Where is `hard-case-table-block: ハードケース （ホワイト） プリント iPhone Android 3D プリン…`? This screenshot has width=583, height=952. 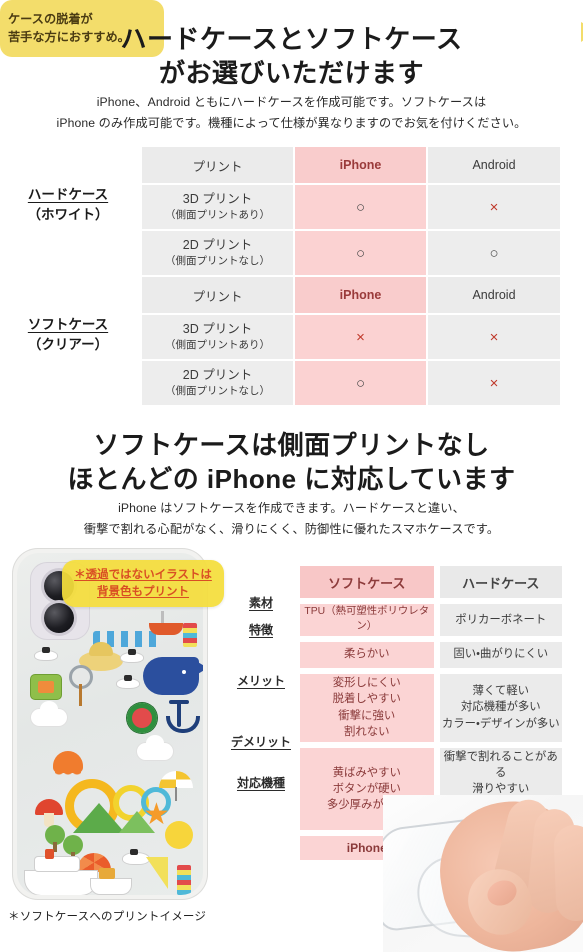 hard-case-table-block: ハードケース （ホワイト） プリント iPhone Android 3D プリン… is located at coordinates (291, 211).